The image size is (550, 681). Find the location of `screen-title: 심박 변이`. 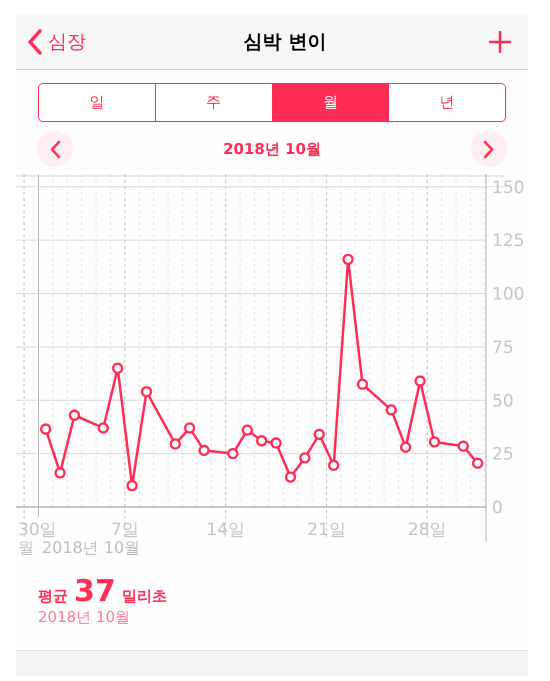

screen-title: 심박 변이 is located at coordinates (285, 42).